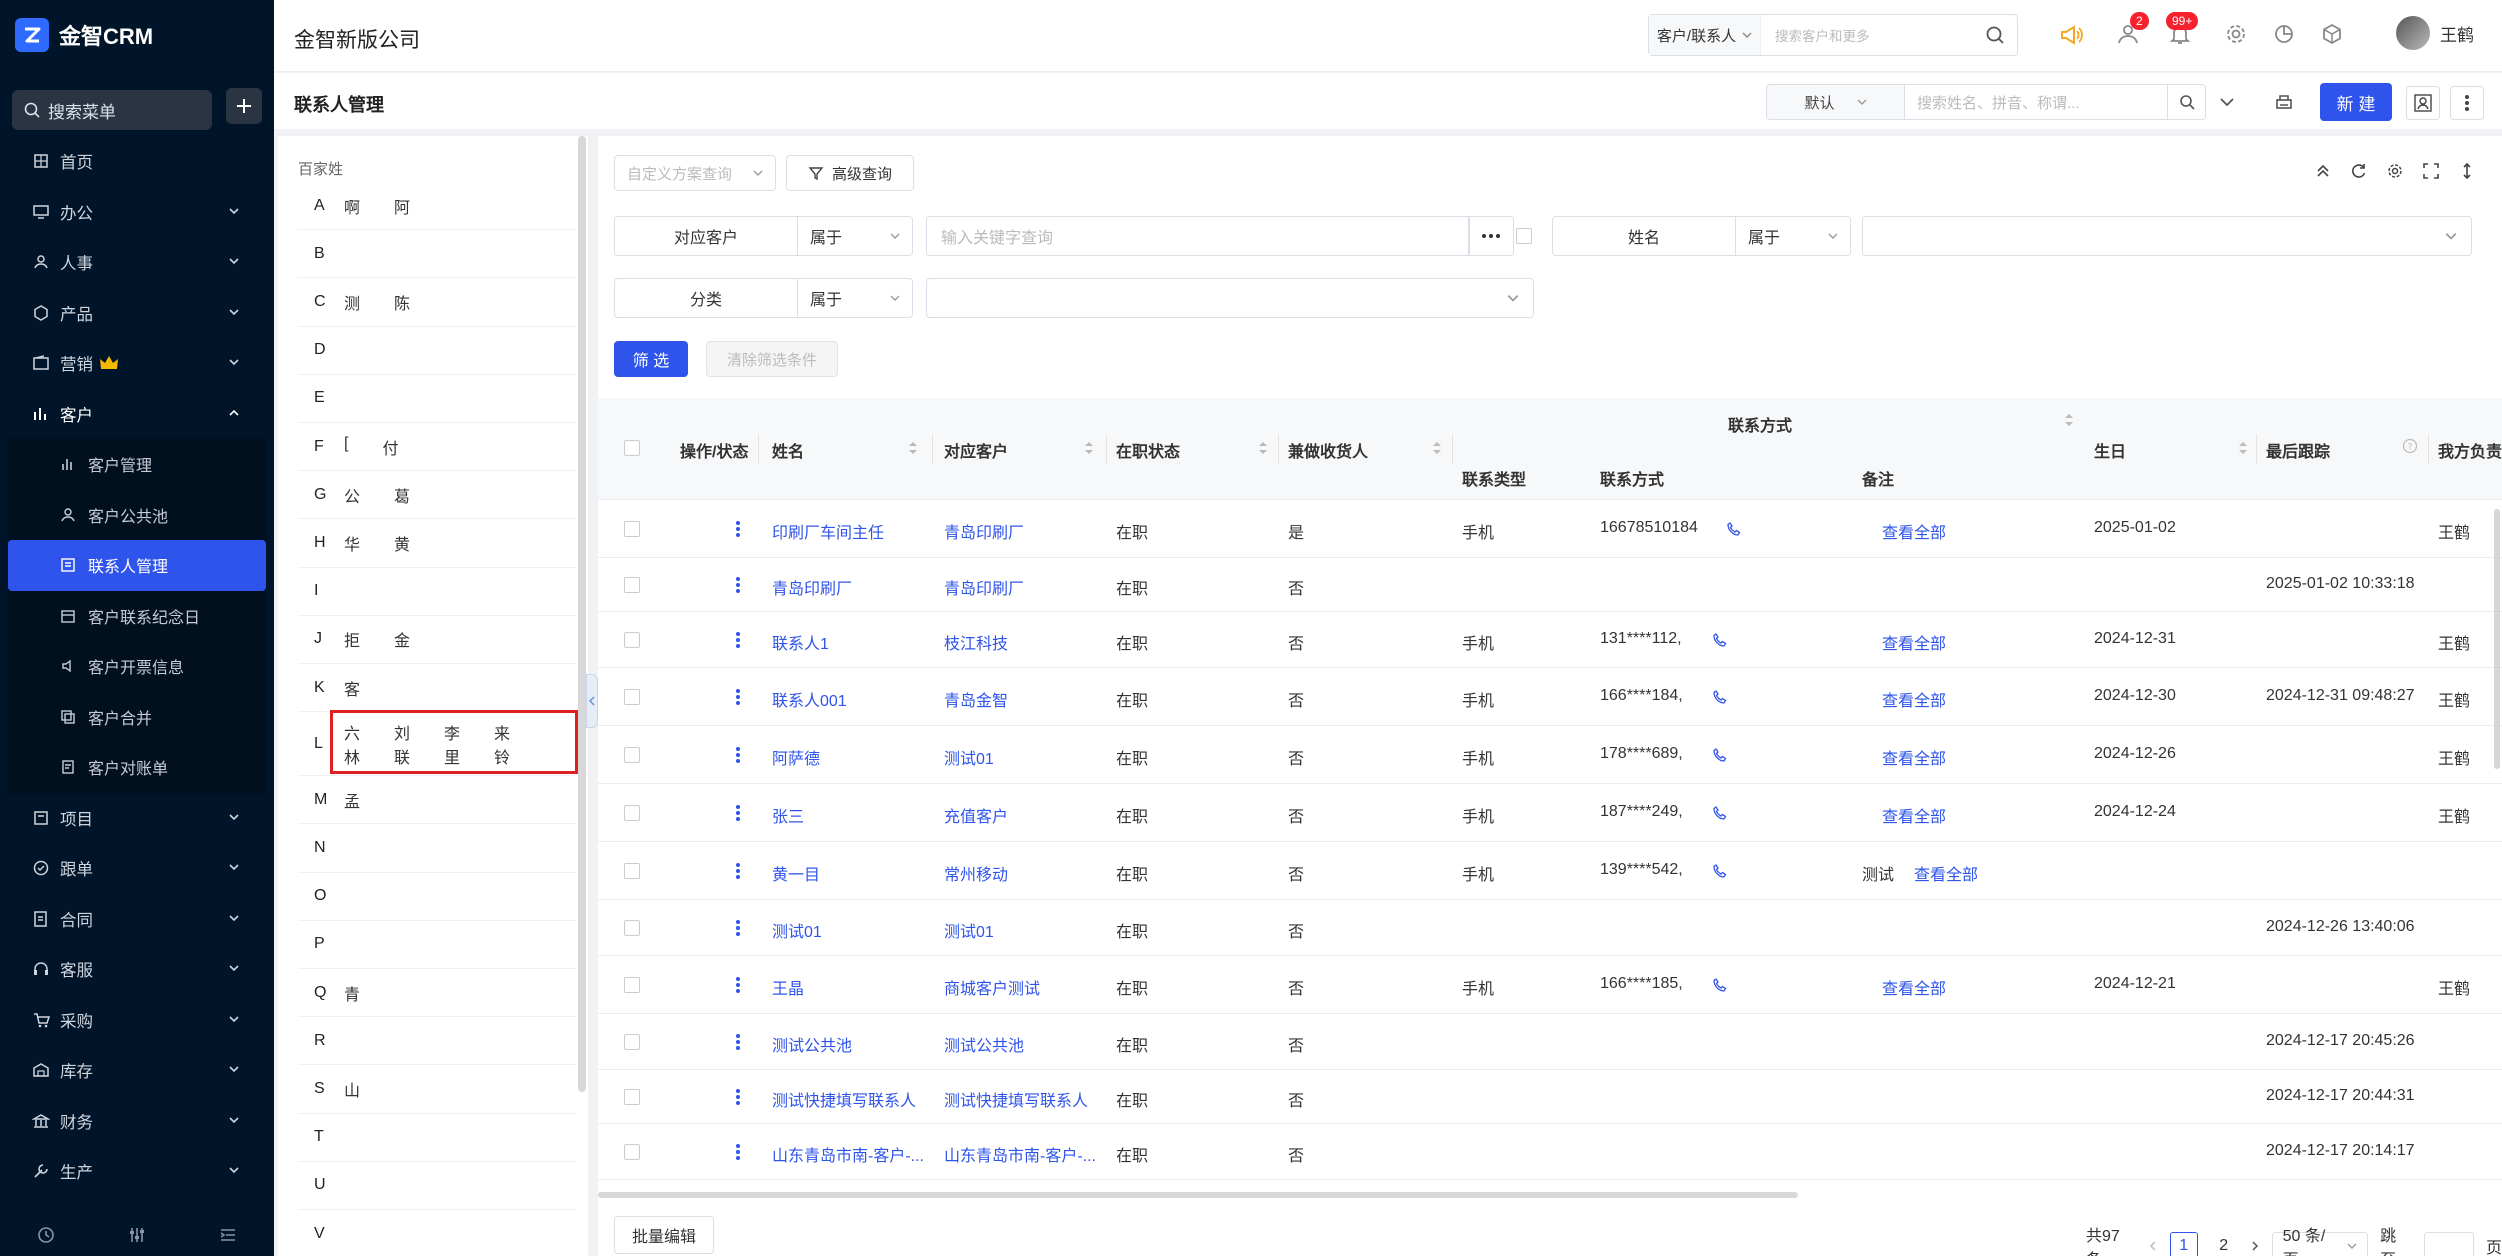  What do you see at coordinates (244, 106) in the screenshot?
I see `add-menu-button` at bounding box center [244, 106].